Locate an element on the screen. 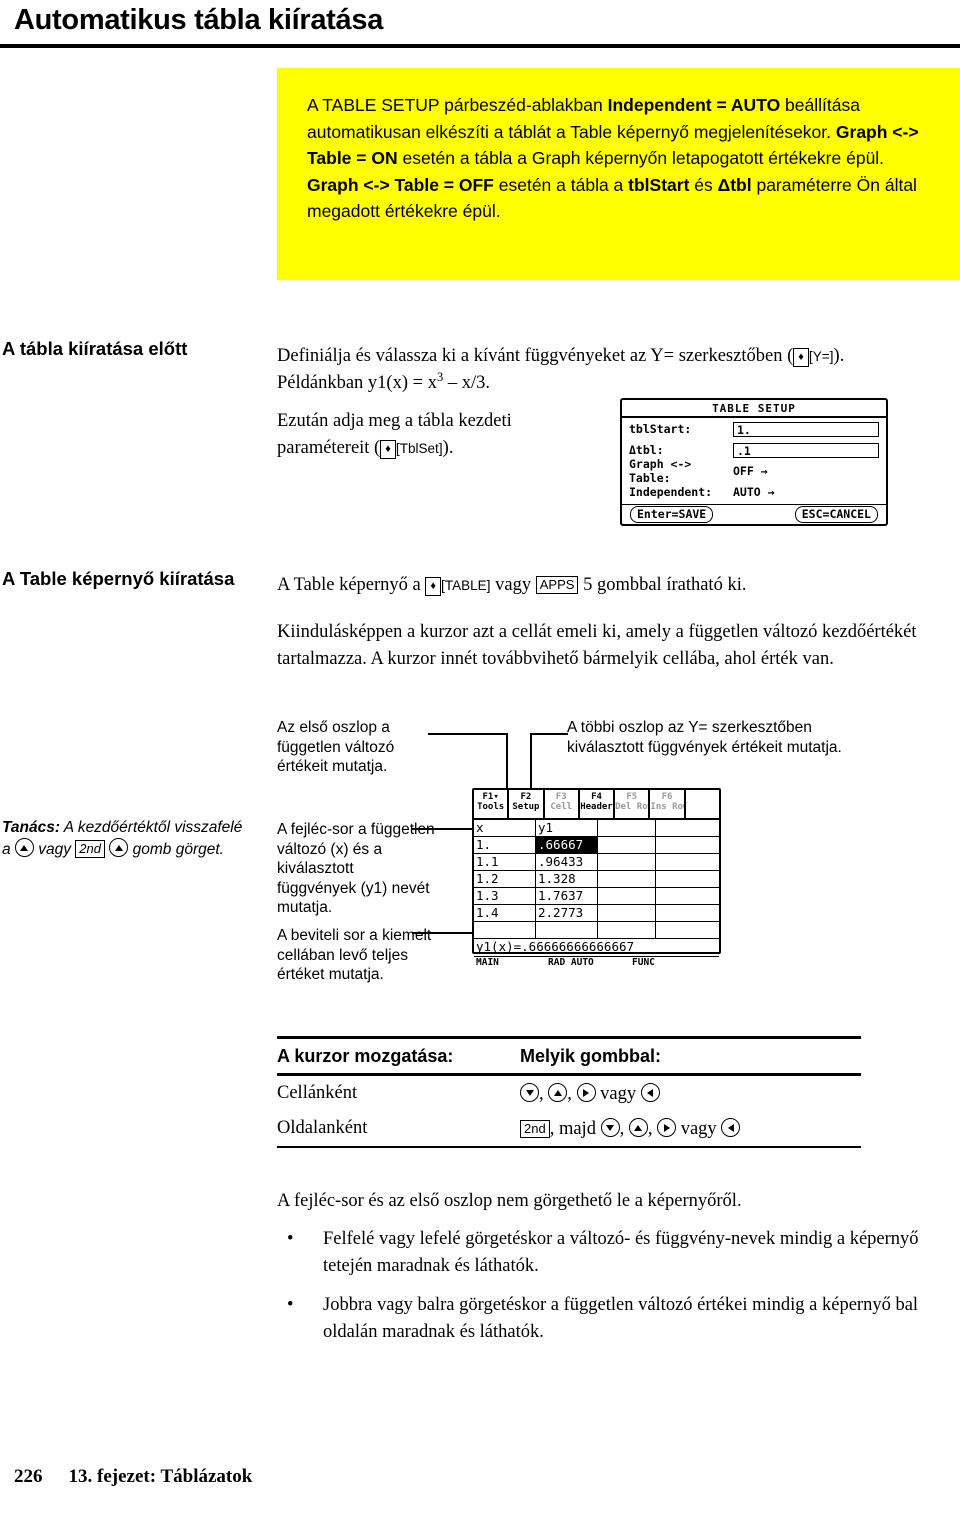 Image resolution: width=960 pixels, height=1514 pixels. table-row: 1.4 2.2773 is located at coordinates (596, 913).